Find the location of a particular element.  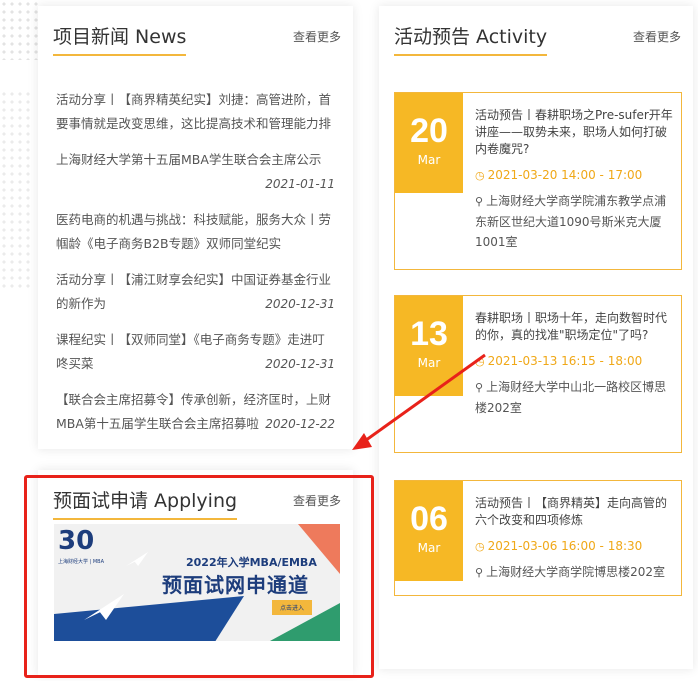

activity-time-text: 2021-03-06 16:00 - 18:30 is located at coordinates (565, 546).